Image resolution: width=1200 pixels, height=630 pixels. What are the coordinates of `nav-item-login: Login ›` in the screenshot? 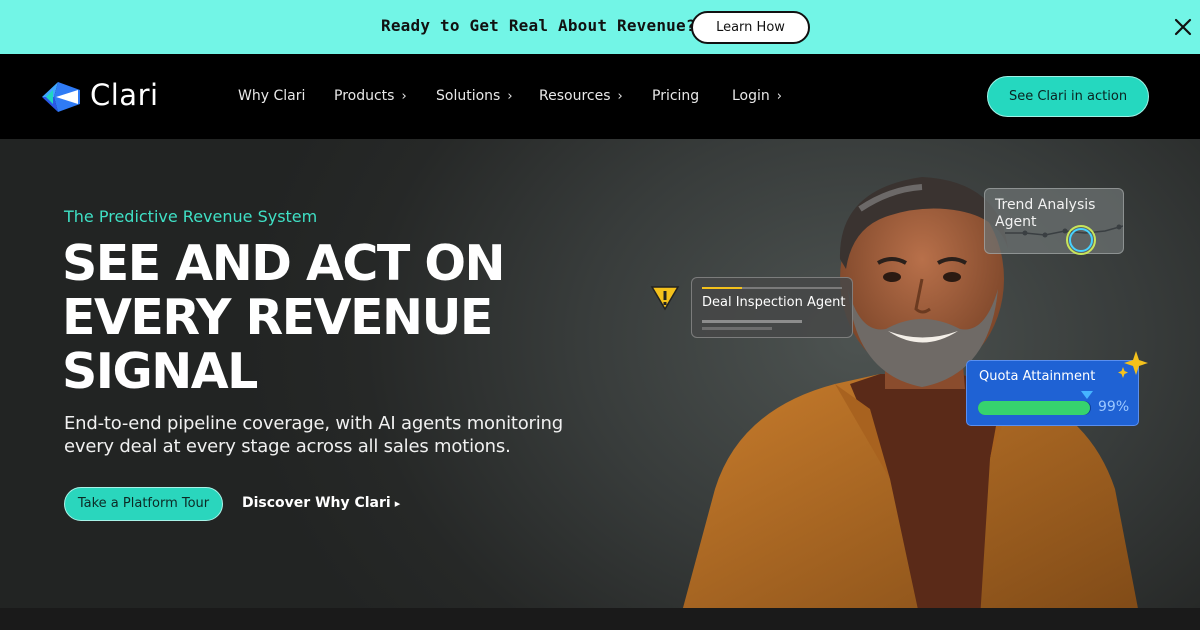 It's located at (757, 96).